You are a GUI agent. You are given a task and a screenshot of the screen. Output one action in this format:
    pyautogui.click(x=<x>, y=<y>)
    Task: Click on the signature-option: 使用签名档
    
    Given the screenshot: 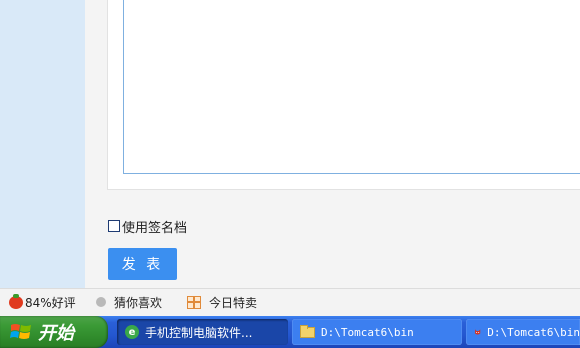 What is the action you would take?
    pyautogui.click(x=148, y=226)
    